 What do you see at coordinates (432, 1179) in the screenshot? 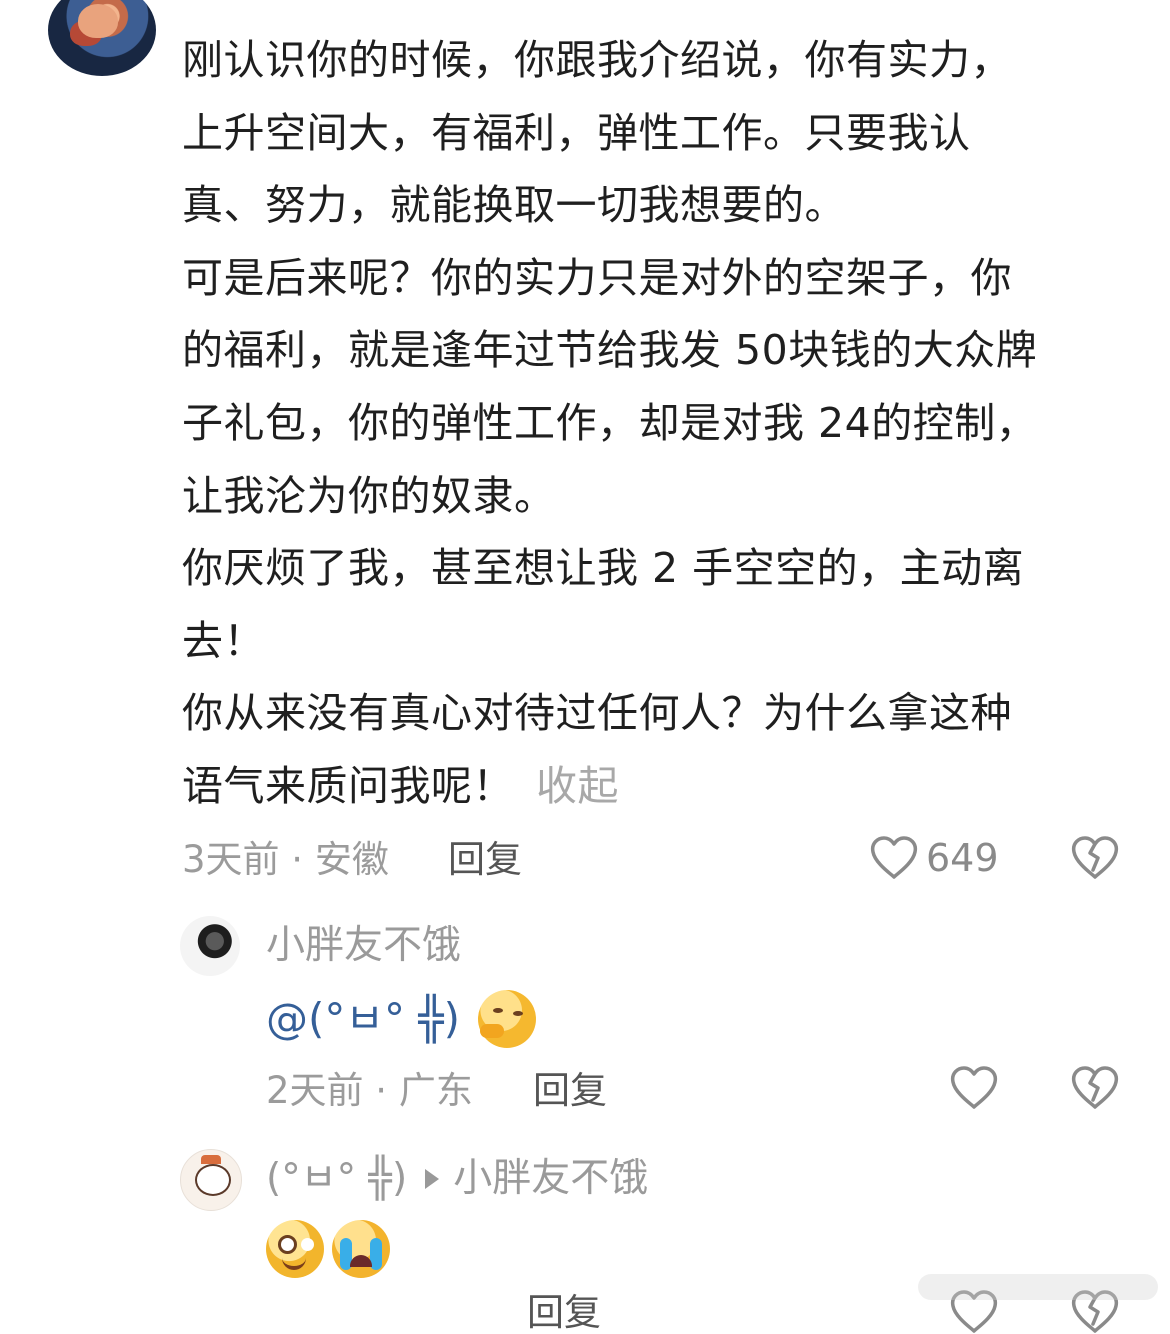
I see `triangle-right-icon` at bounding box center [432, 1179].